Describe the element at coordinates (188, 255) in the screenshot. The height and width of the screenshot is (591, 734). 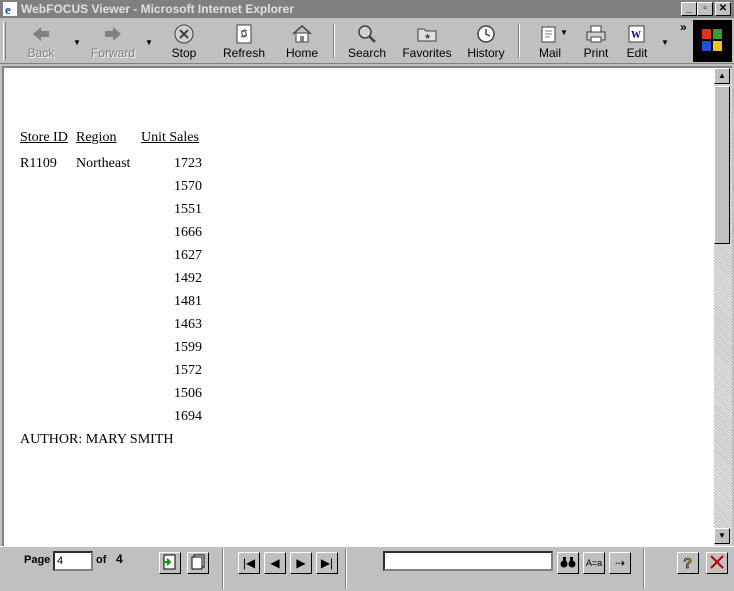
I see `cell-unit-sales: 1627` at that location.